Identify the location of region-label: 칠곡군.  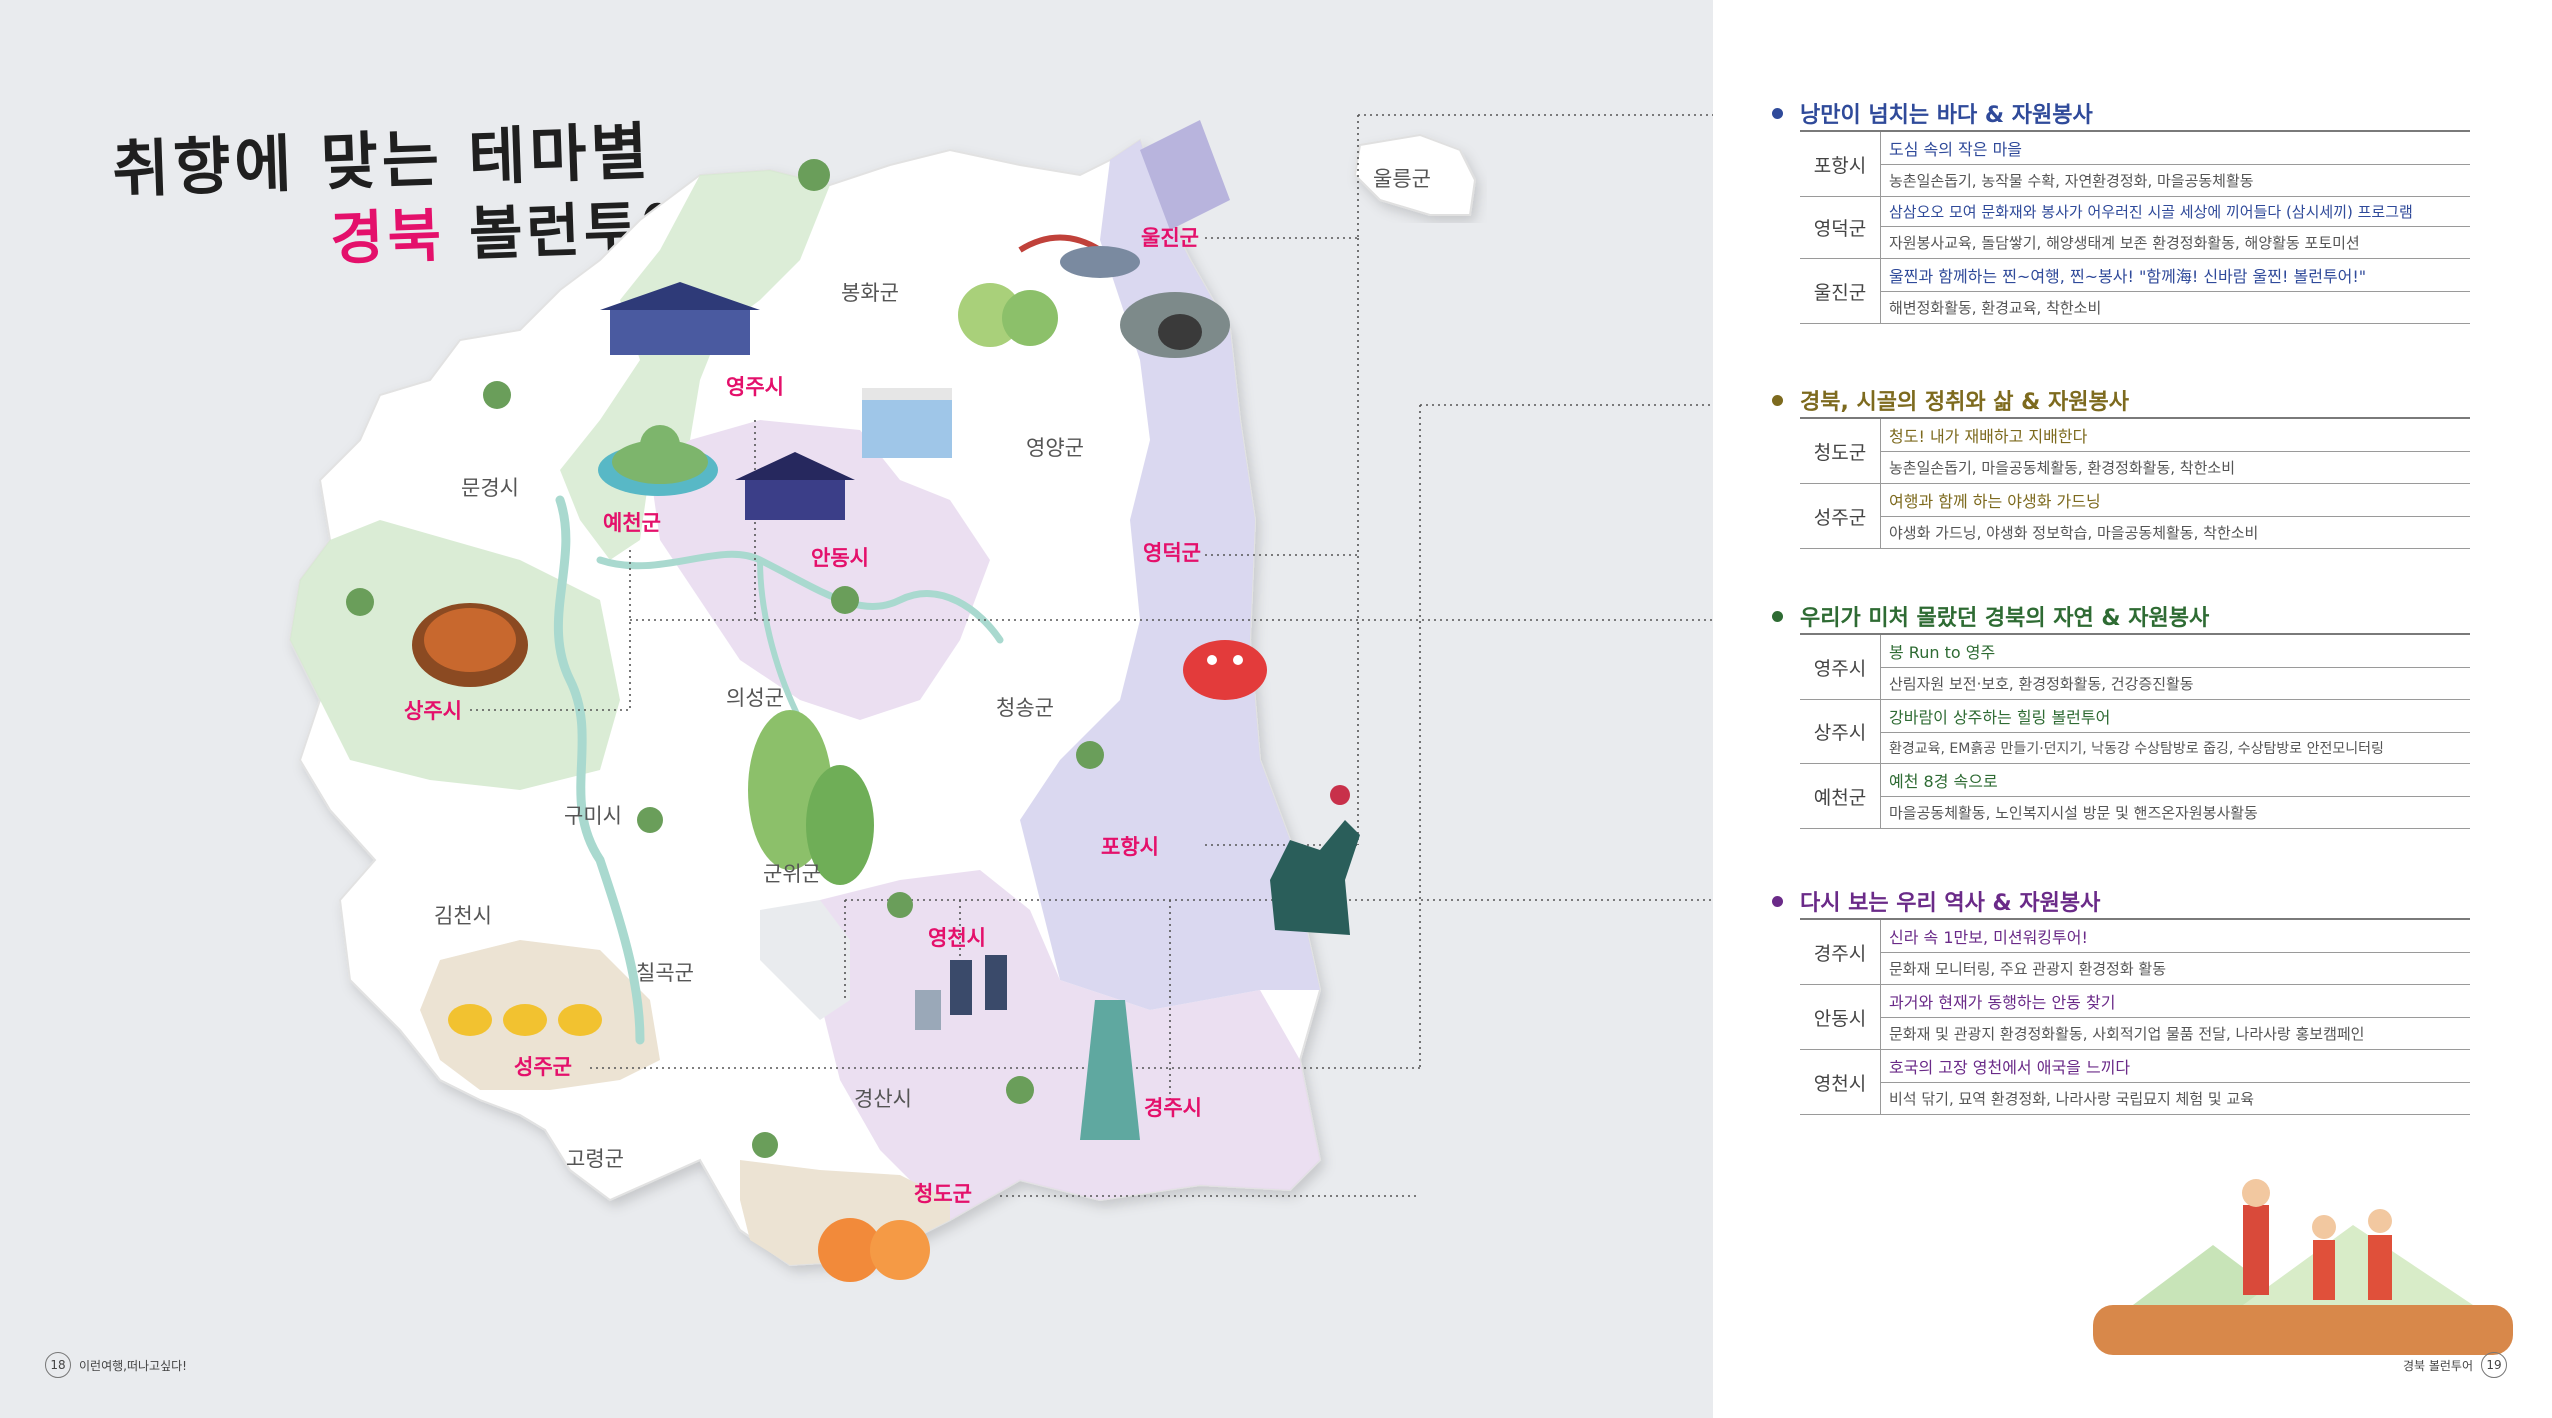
(665, 973).